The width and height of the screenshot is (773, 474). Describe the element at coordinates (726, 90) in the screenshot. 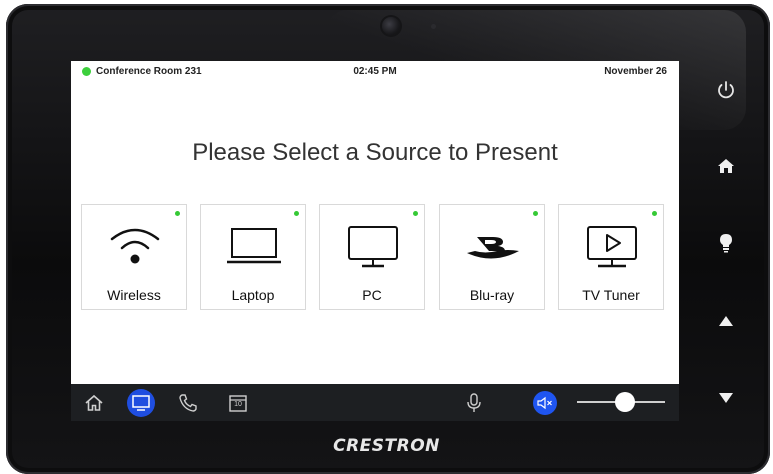

I see `power-icon` at that location.